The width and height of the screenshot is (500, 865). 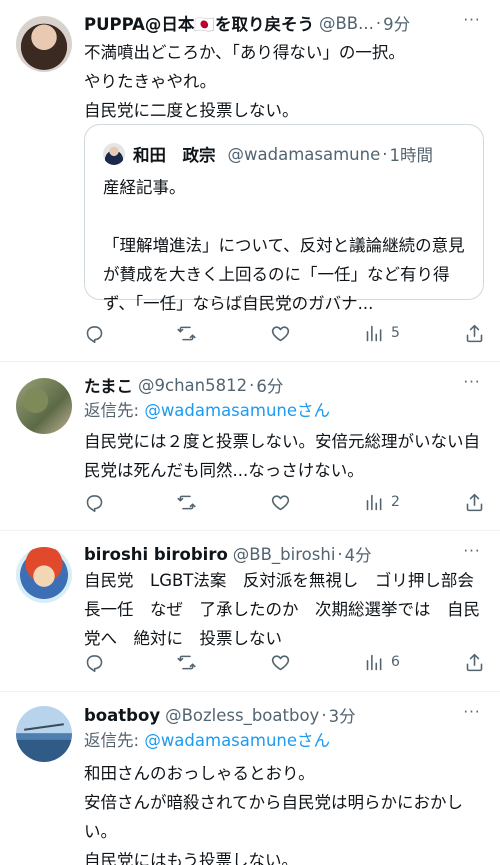 I want to click on action-bar: 6, so click(x=284, y=662).